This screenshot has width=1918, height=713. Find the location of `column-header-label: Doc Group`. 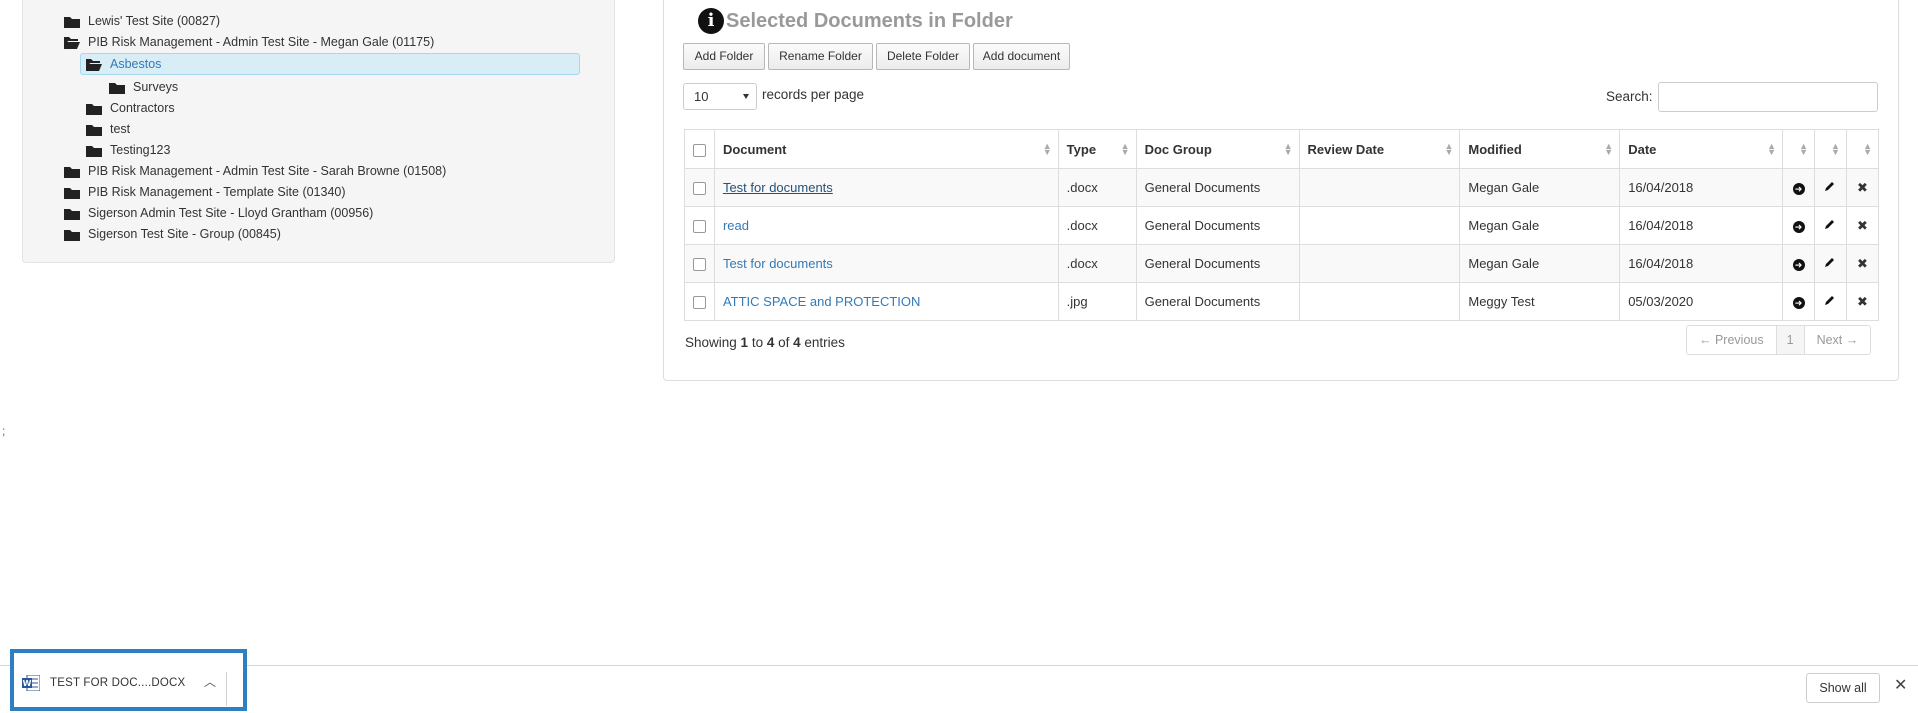

column-header-label: Doc Group is located at coordinates (1178, 149).